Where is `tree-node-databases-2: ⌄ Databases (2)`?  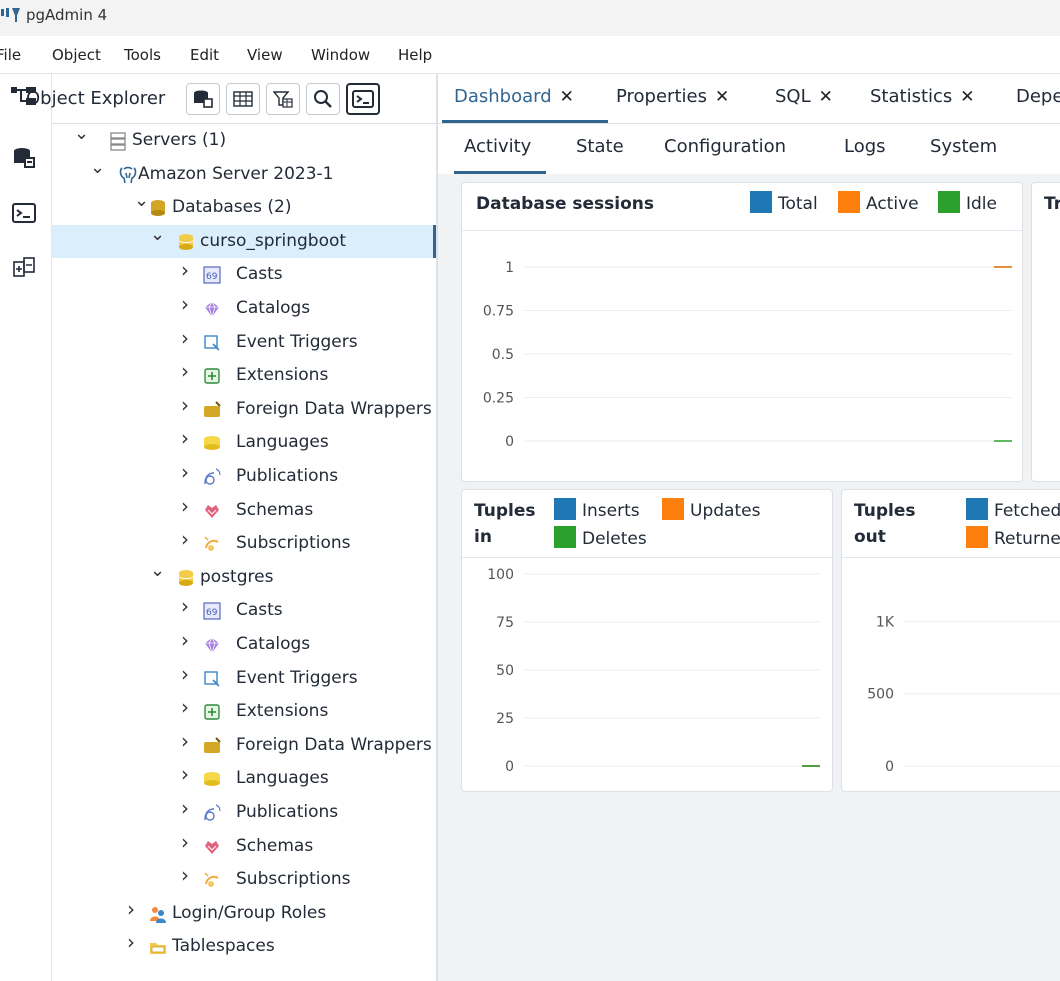 tree-node-databases-2: ⌄ Databases (2) is located at coordinates (244, 207).